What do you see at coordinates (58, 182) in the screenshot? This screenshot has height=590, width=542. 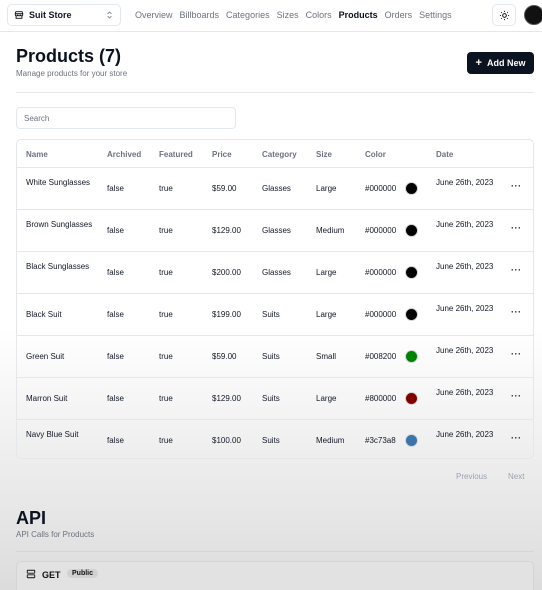 I see `cell-name: White Sunglasses` at bounding box center [58, 182].